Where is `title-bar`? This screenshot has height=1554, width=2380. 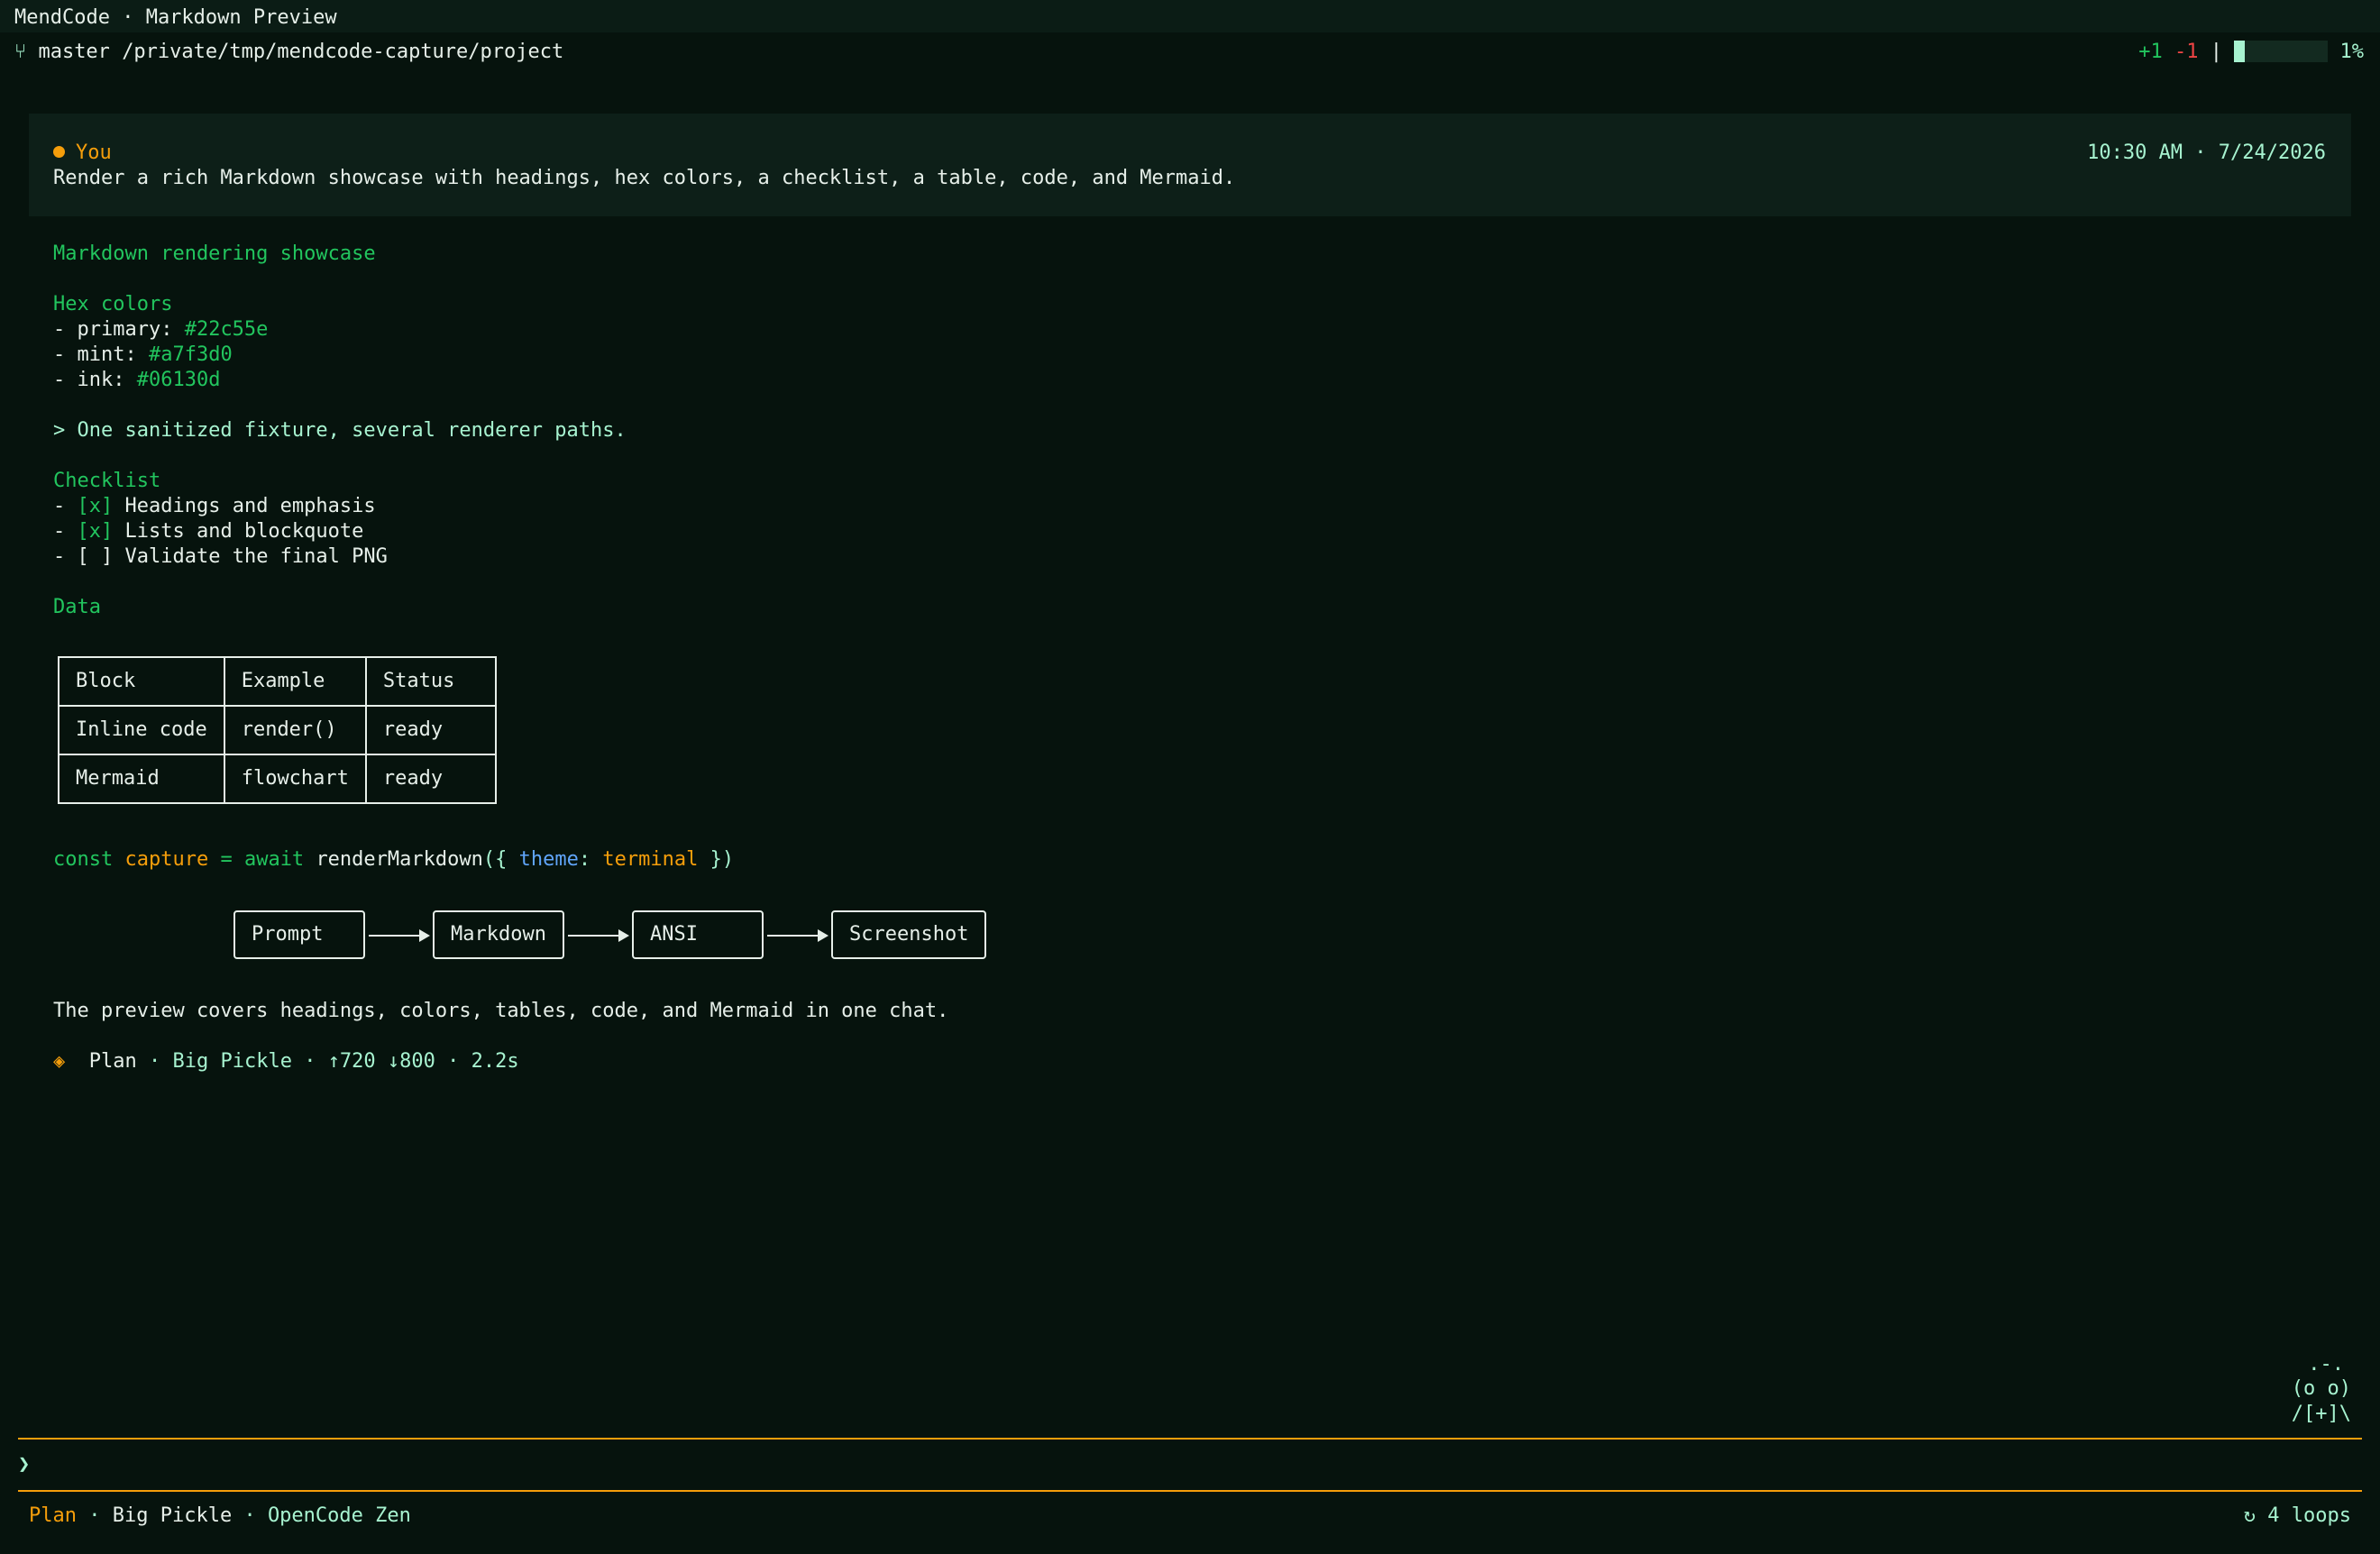 title-bar is located at coordinates (1190, 16).